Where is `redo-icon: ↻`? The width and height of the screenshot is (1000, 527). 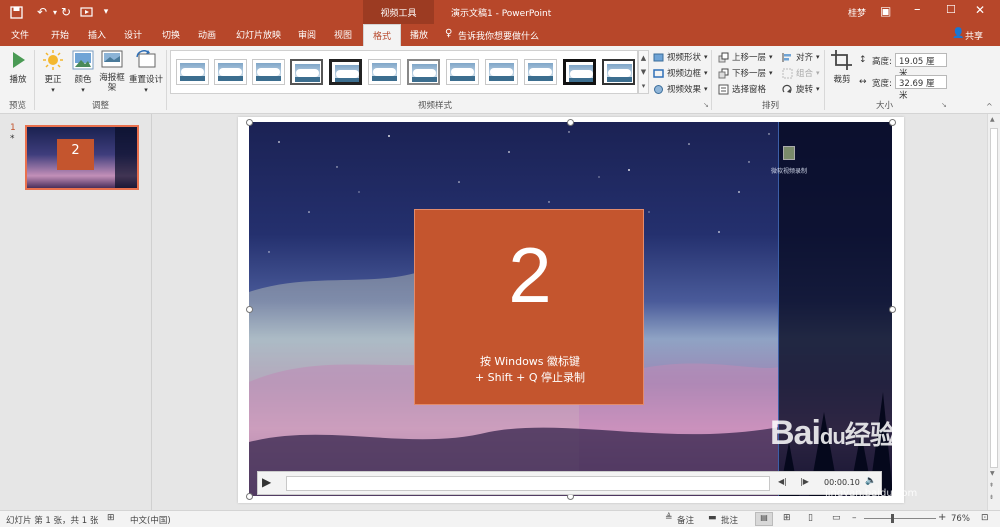 redo-icon: ↻ is located at coordinates (66, 12).